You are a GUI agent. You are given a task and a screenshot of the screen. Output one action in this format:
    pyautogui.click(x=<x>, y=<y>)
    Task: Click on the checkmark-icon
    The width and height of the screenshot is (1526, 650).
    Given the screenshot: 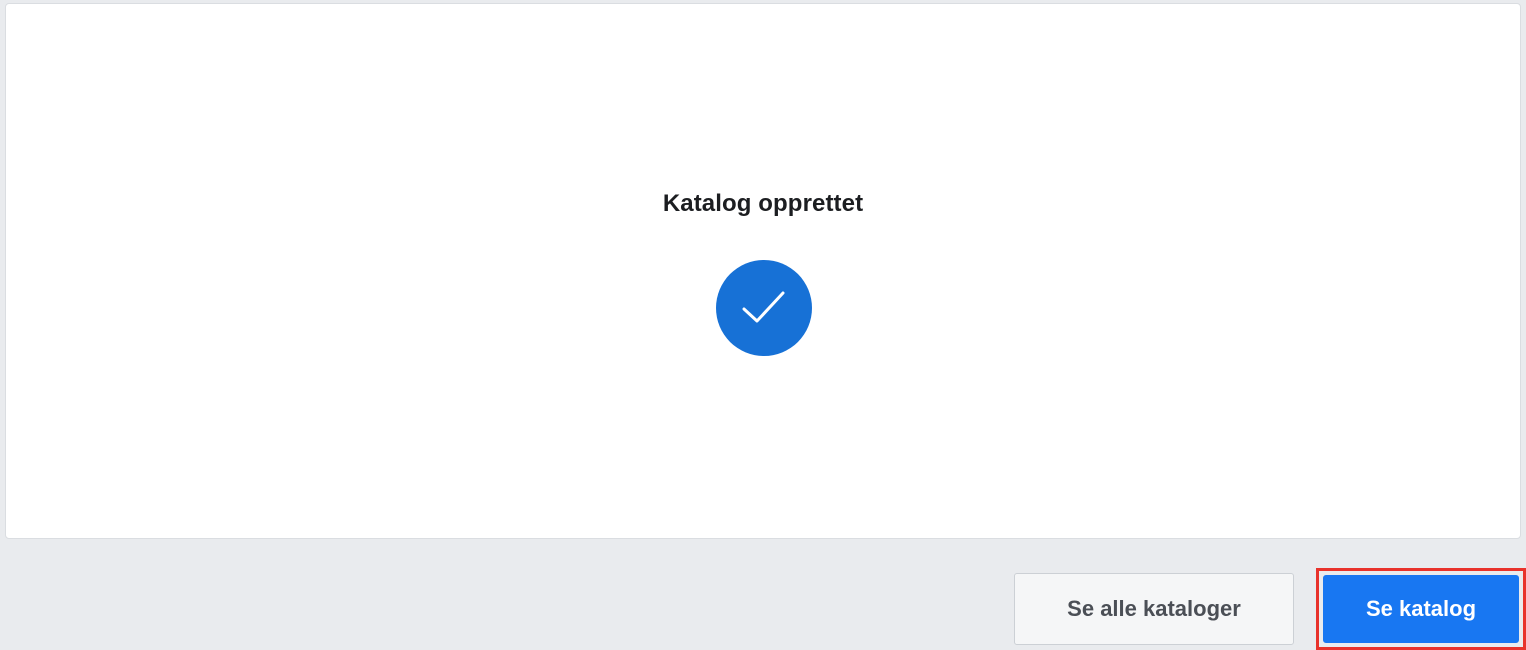 What is the action you would take?
    pyautogui.click(x=763, y=307)
    